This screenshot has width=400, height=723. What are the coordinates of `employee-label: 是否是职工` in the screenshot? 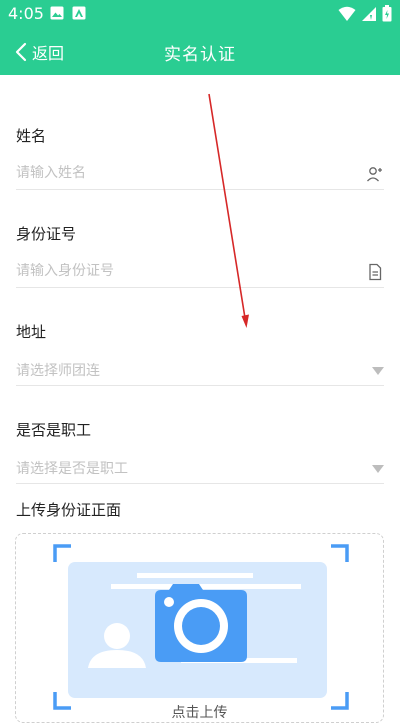 It's located at (54, 430).